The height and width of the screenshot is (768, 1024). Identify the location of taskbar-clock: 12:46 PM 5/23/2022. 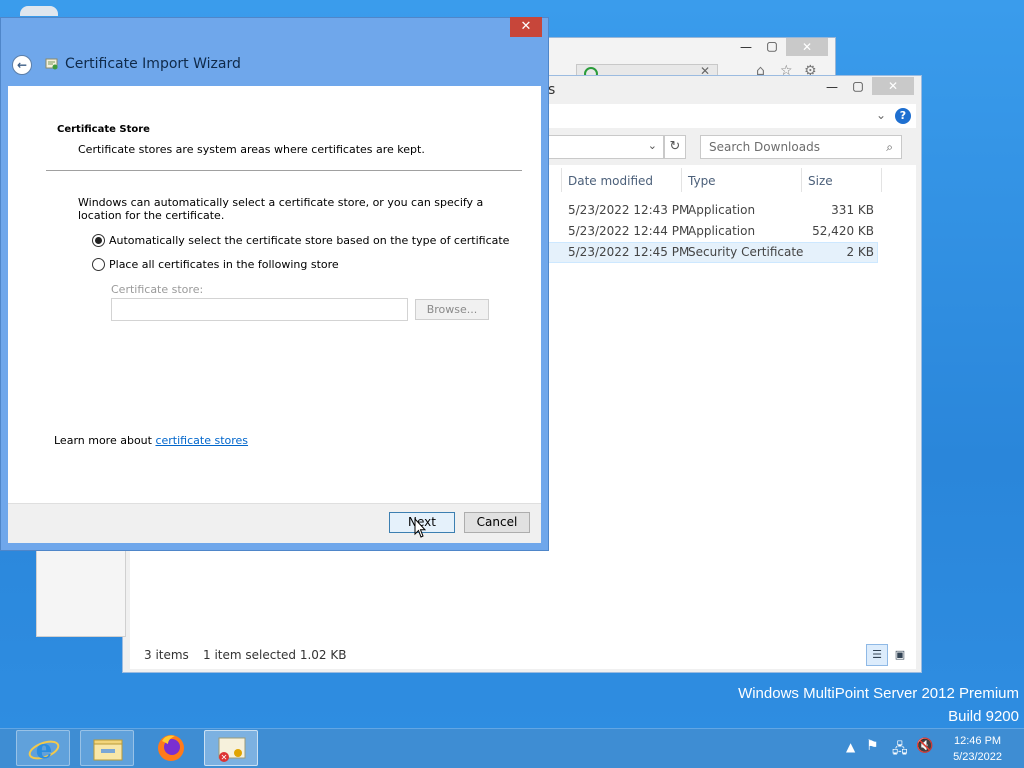
(977, 749).